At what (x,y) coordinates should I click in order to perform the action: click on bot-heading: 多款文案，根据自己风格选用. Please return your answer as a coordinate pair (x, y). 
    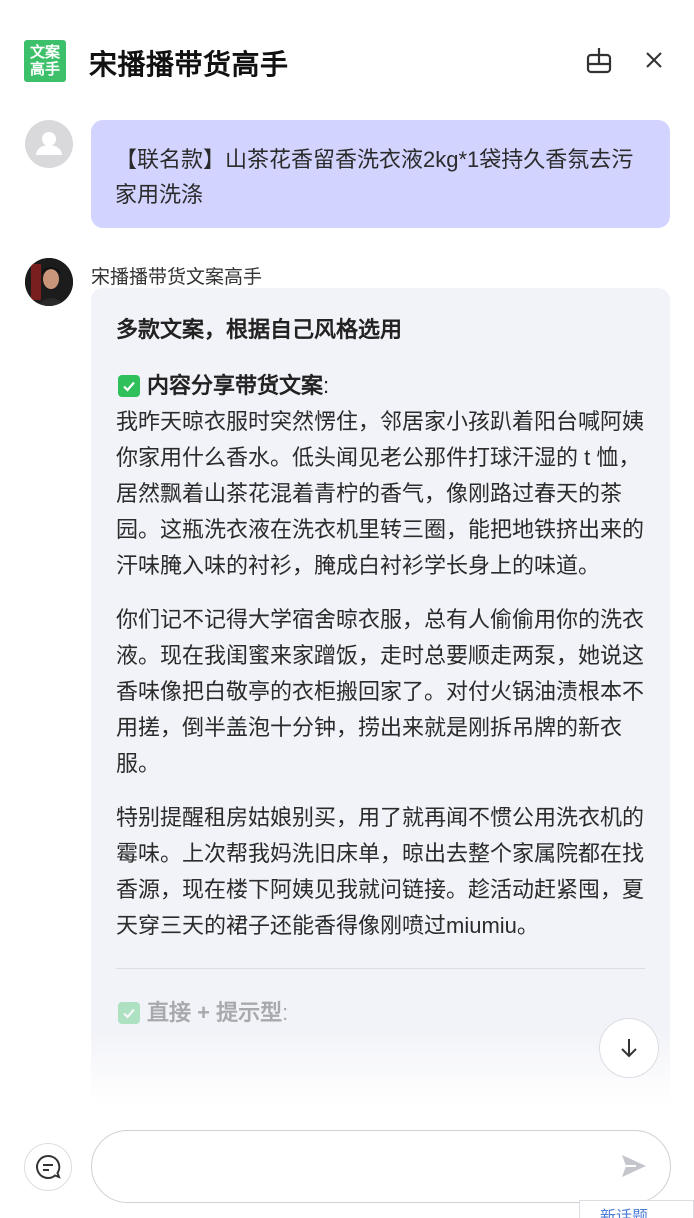
    Looking at the image, I should click on (259, 329).